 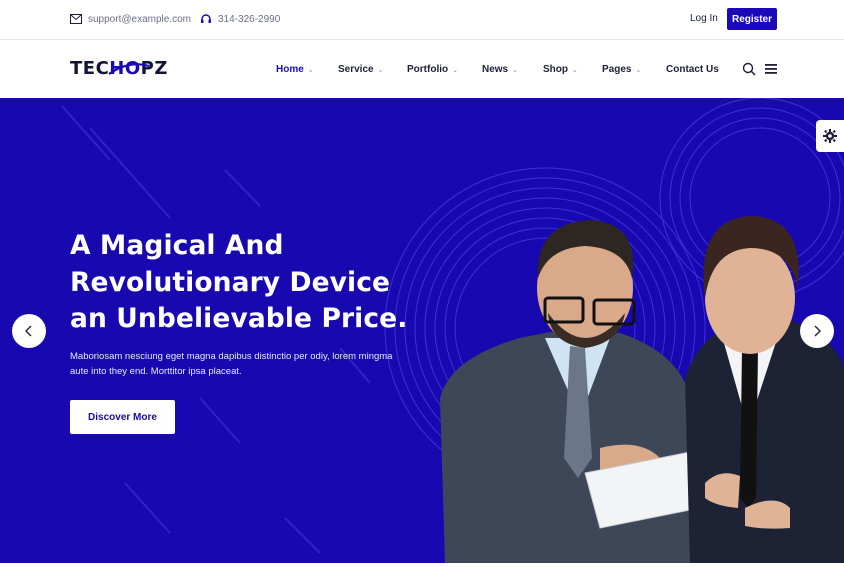 I want to click on email-contact: support@example.com, so click(x=130, y=19).